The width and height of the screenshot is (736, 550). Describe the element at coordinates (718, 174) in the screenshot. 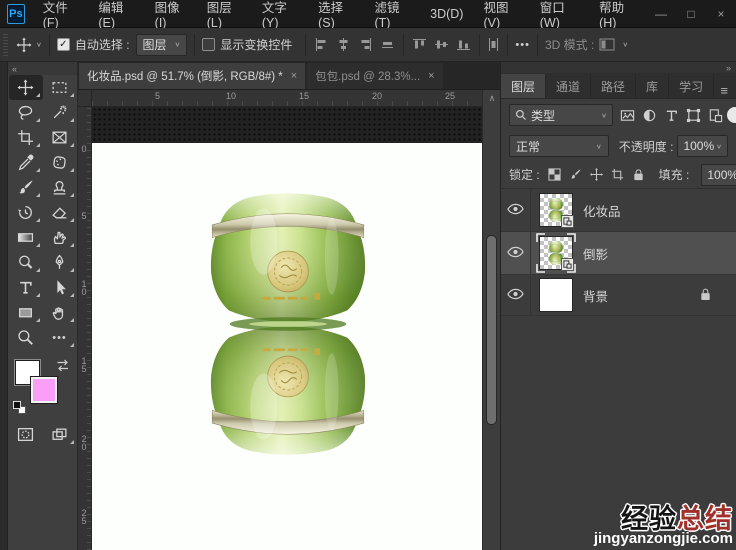

I see `fill-value-dropdown: 100% ∨` at that location.